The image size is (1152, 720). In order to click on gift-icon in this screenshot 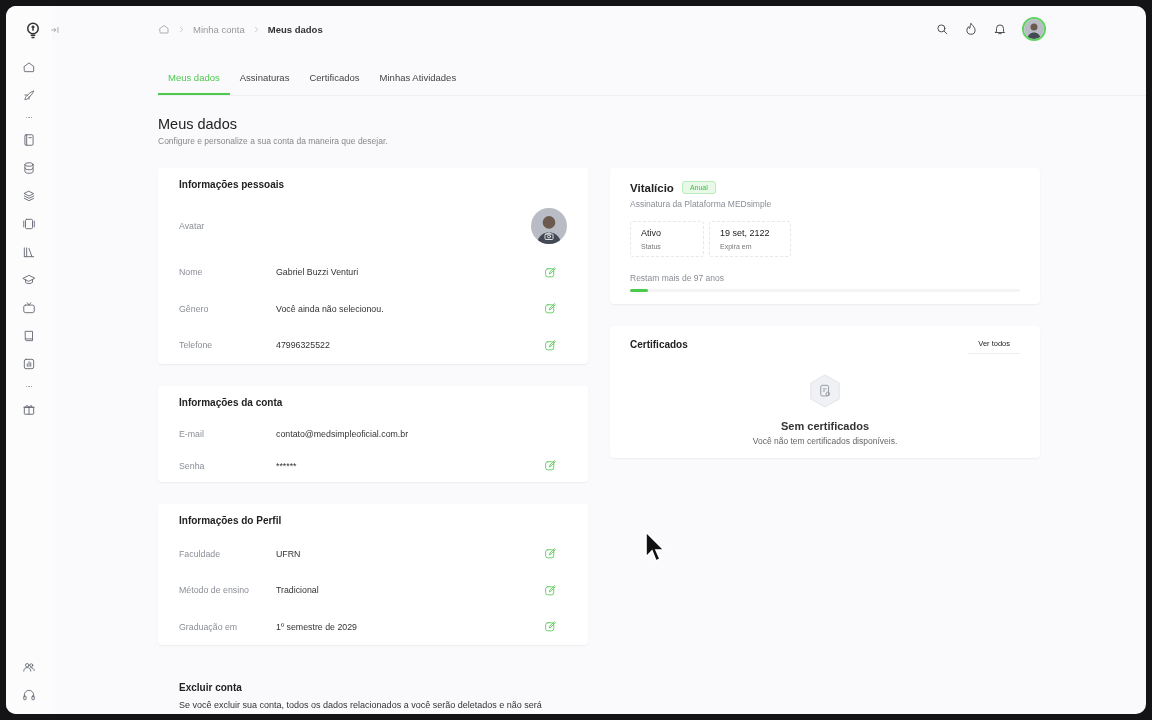, I will do `click(29, 409)`.